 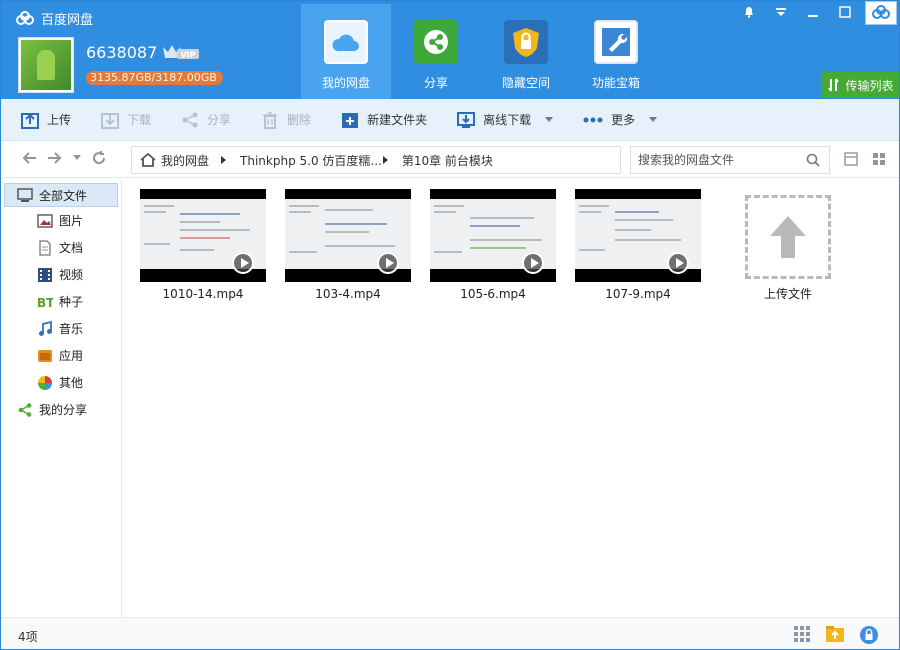 What do you see at coordinates (835, 634) in the screenshot?
I see `upload-folder-icon` at bounding box center [835, 634].